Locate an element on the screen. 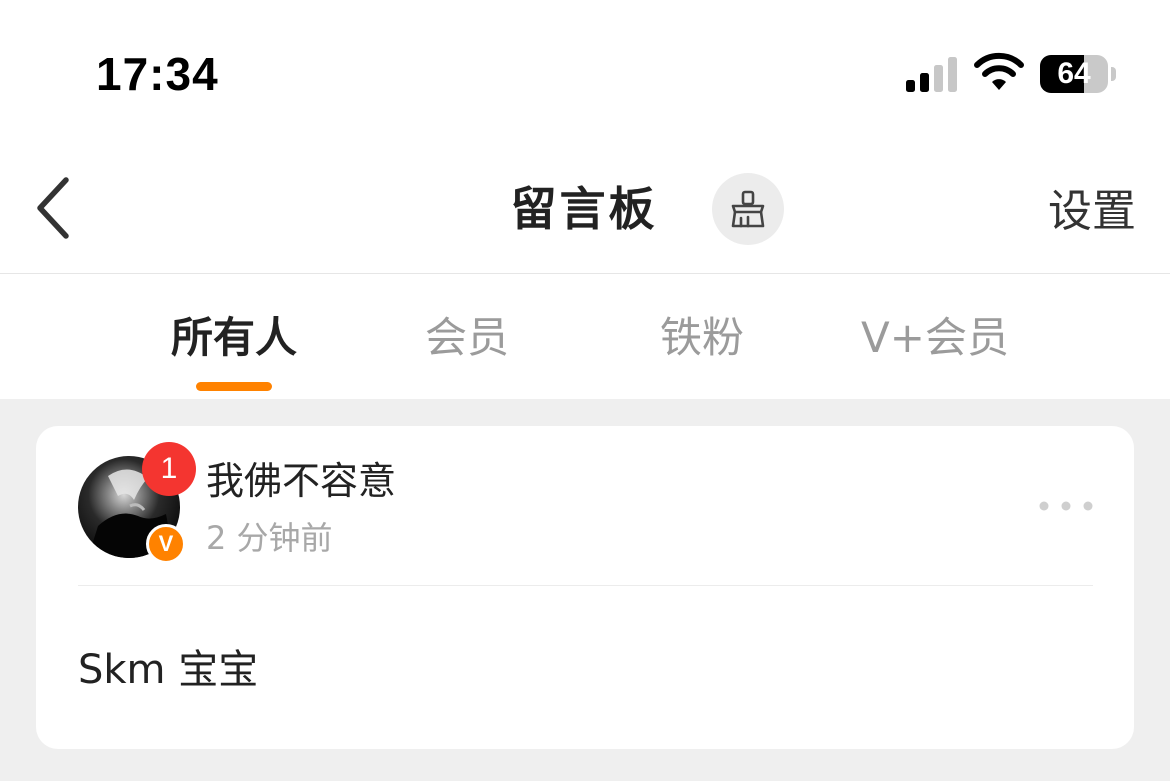  tab-label: 所有人 is located at coordinates (233, 337).